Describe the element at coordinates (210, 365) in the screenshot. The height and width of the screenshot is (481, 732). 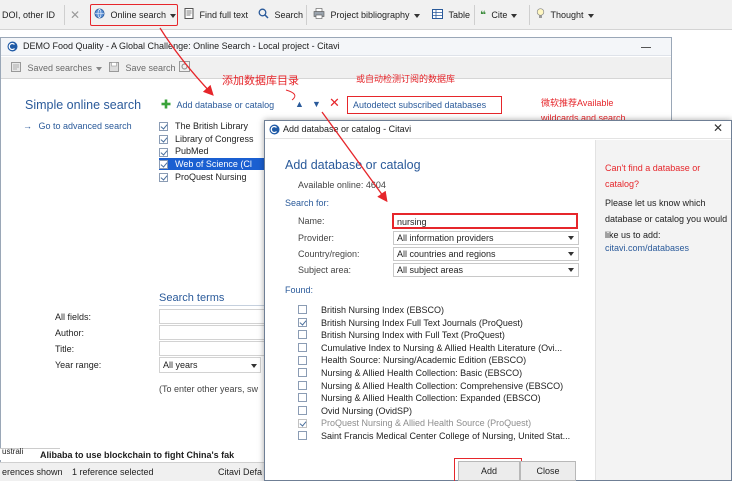
I see `year-range-select: All years` at that location.